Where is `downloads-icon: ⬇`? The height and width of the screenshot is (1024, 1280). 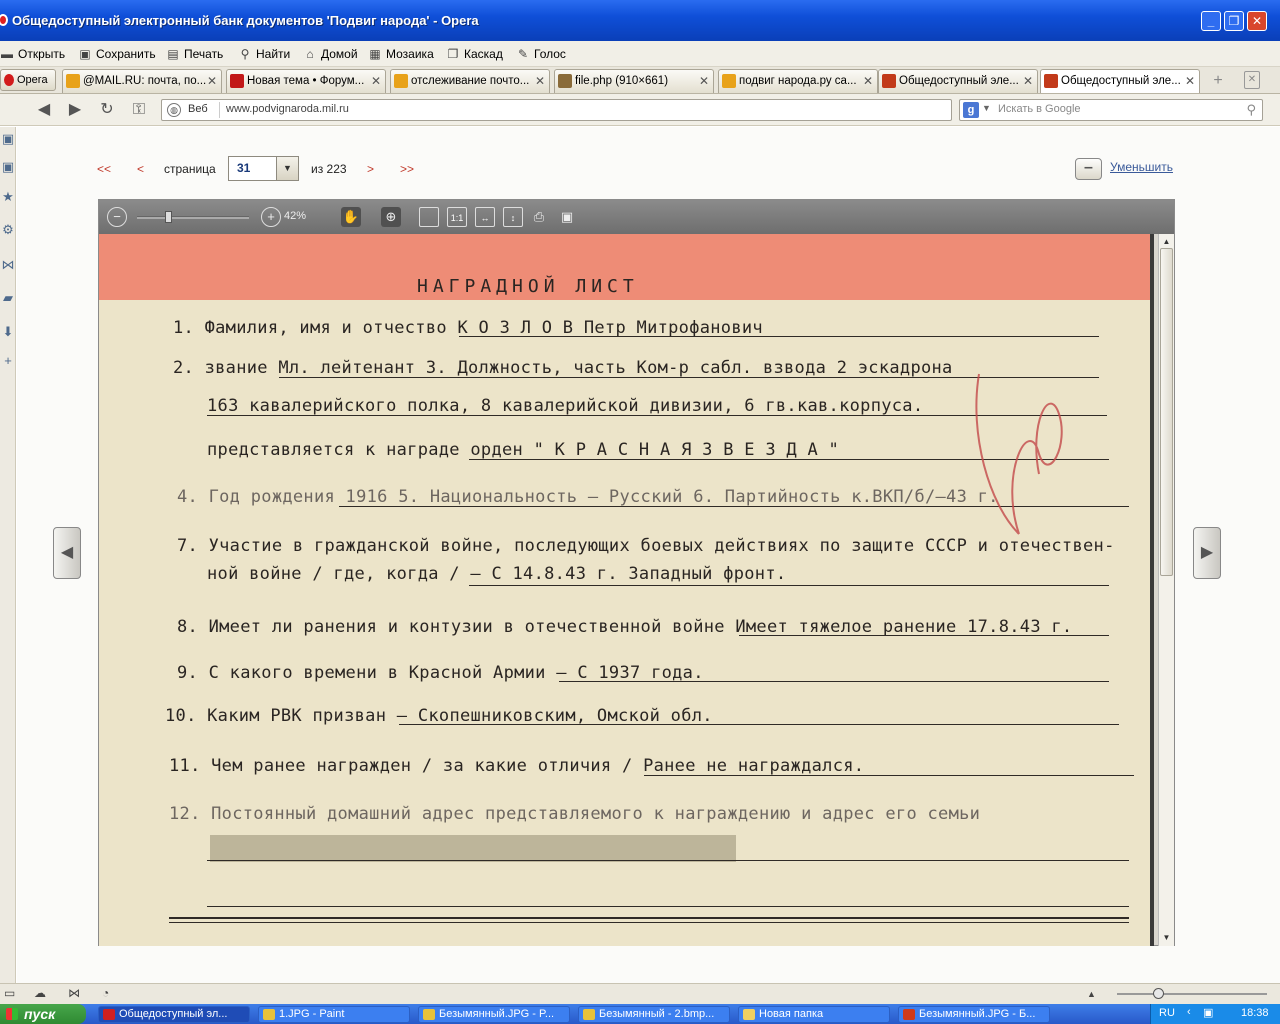
downloads-icon: ⬇ is located at coordinates (8, 332).